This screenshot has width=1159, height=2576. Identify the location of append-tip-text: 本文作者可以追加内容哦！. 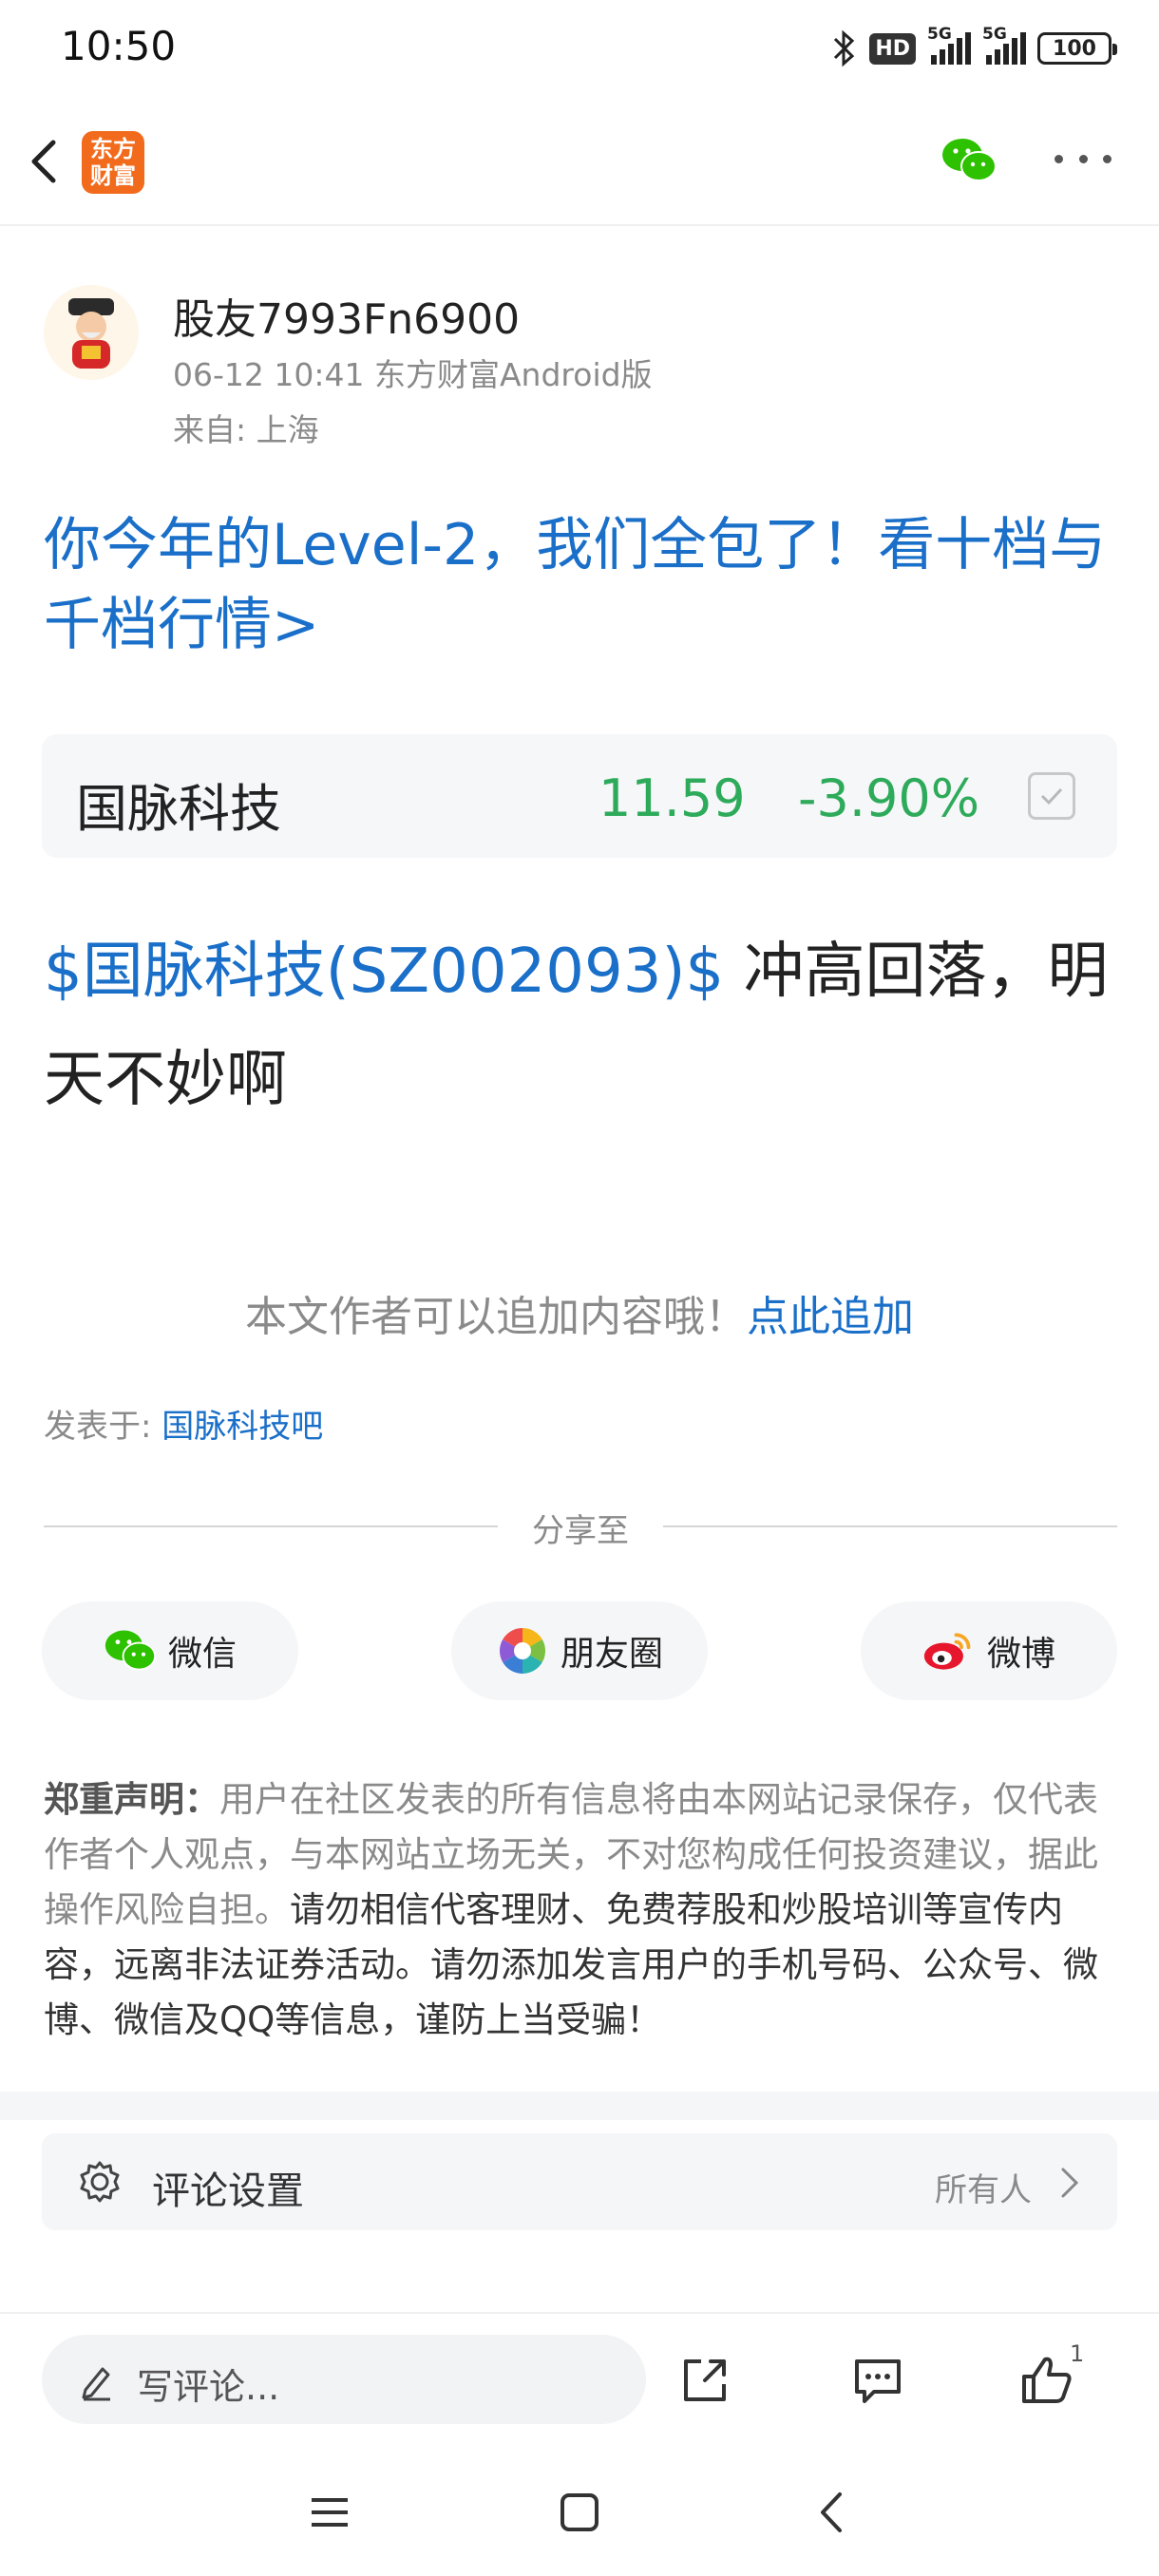
(496, 1317).